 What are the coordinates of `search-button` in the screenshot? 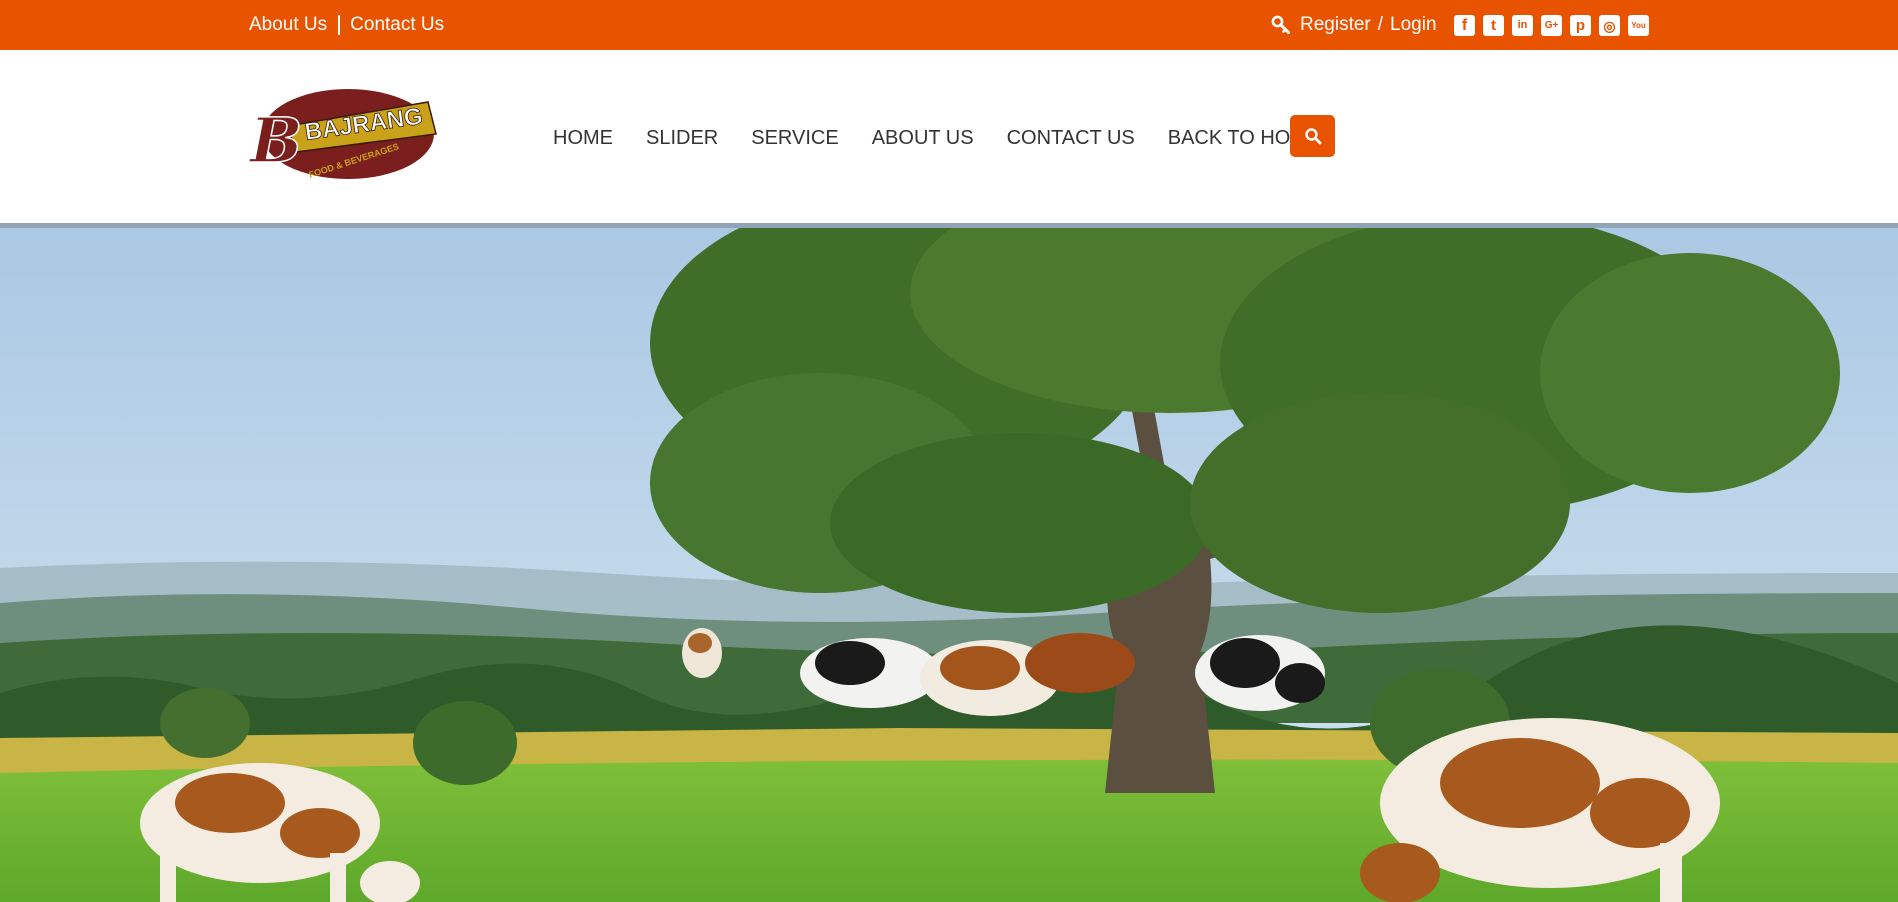 It's located at (1312, 136).